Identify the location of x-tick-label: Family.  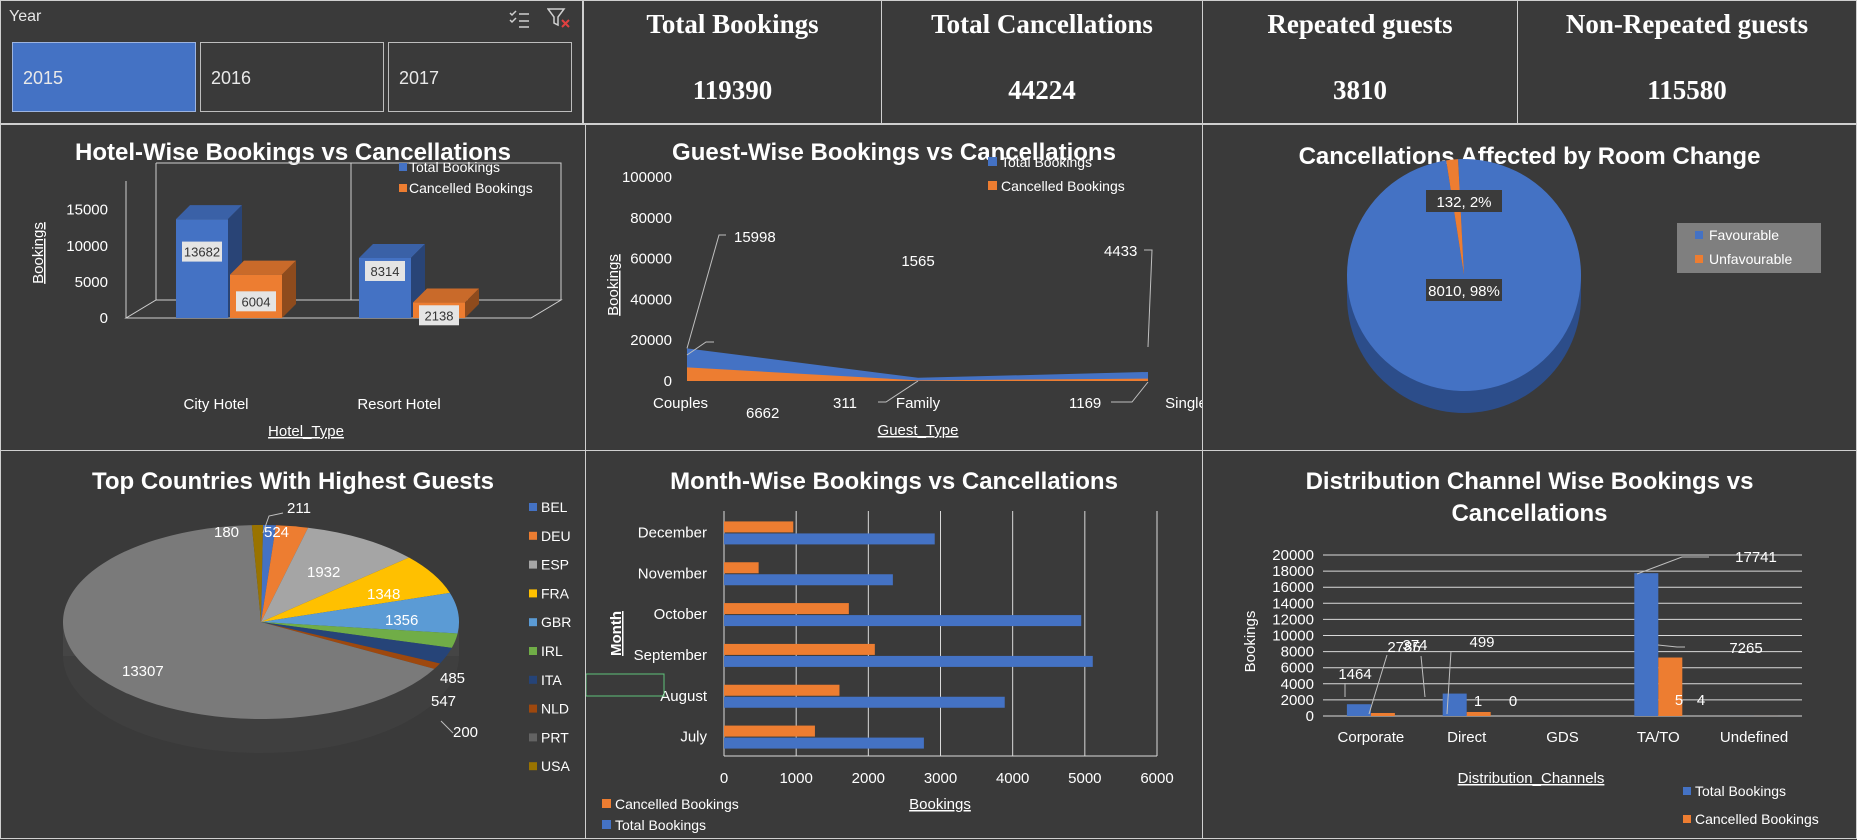
(918, 403).